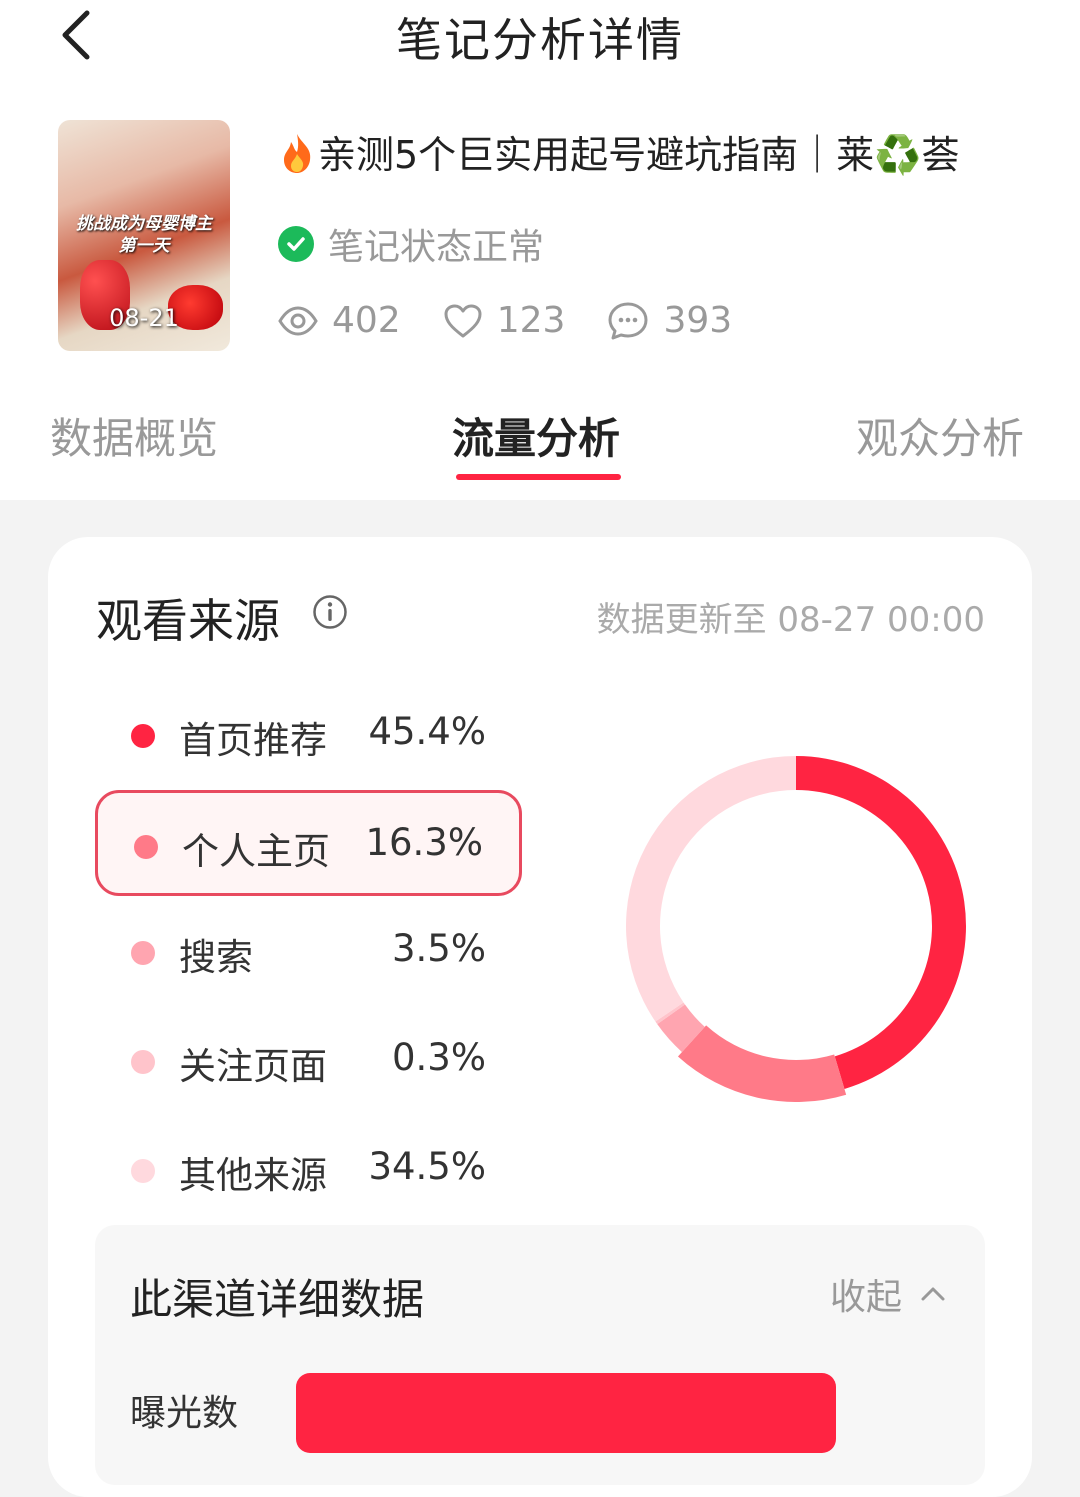 Image resolution: width=1080 pixels, height=1497 pixels. Describe the element at coordinates (711, 889) in the screenshot. I see `donut-segment-other-sources` at that location.